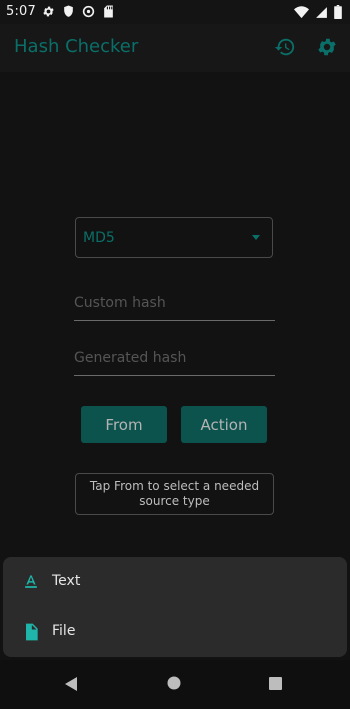 The image size is (350, 709). I want to click on data-saver-icon, so click(88, 11).